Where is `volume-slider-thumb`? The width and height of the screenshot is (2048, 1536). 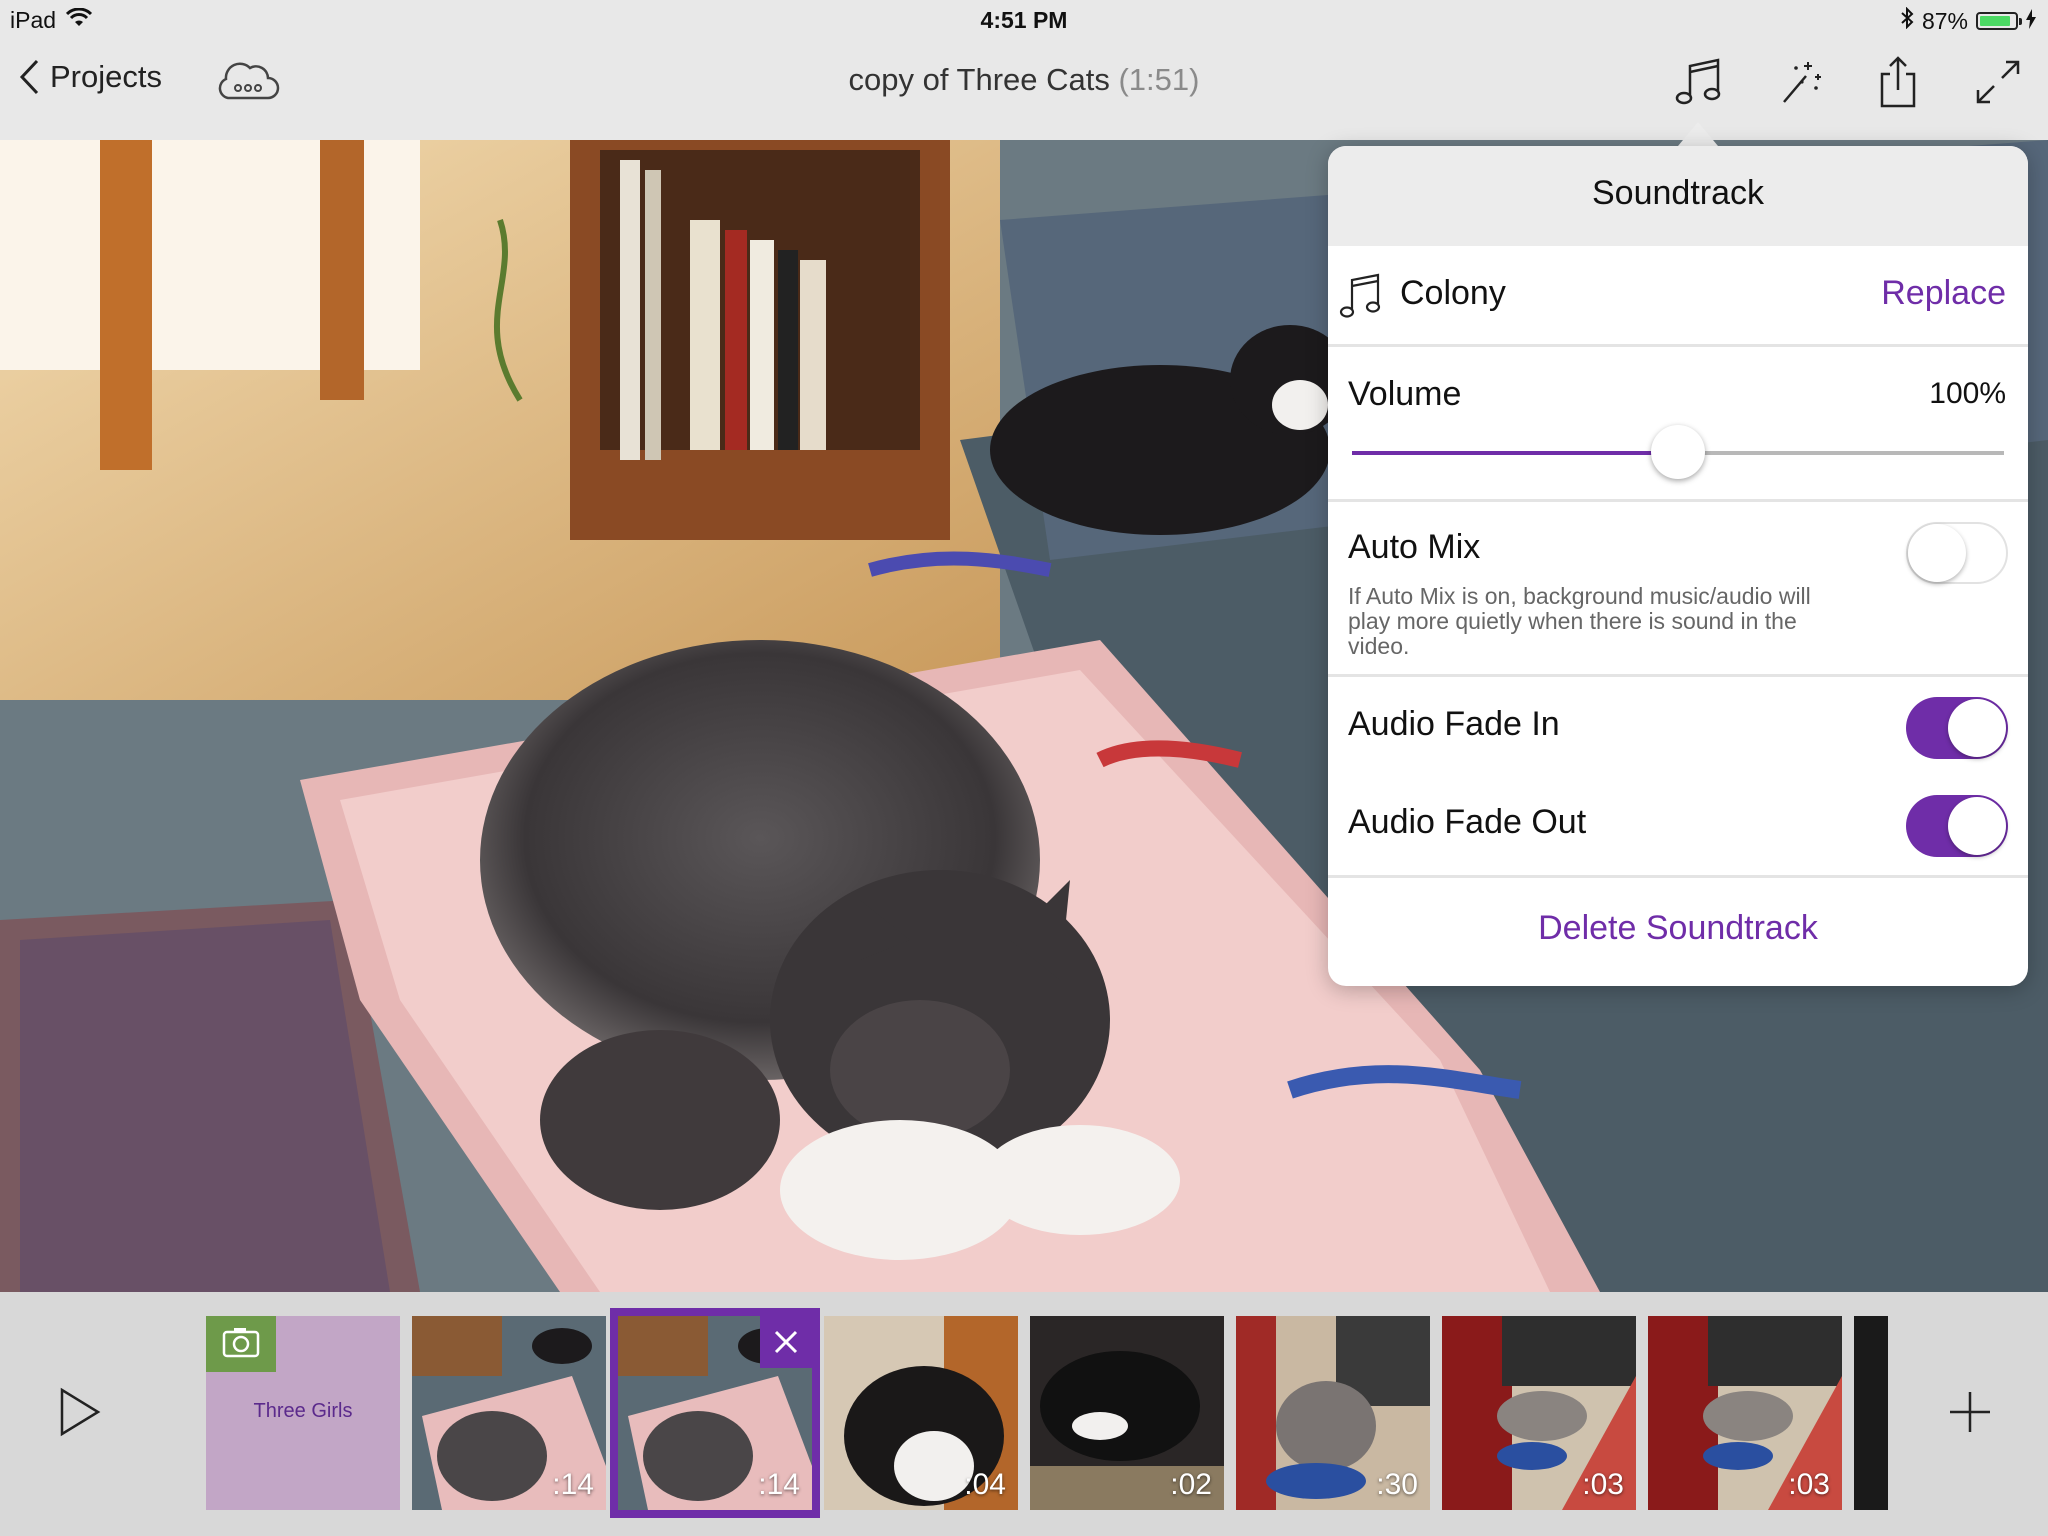
volume-slider-thumb is located at coordinates (1678, 452).